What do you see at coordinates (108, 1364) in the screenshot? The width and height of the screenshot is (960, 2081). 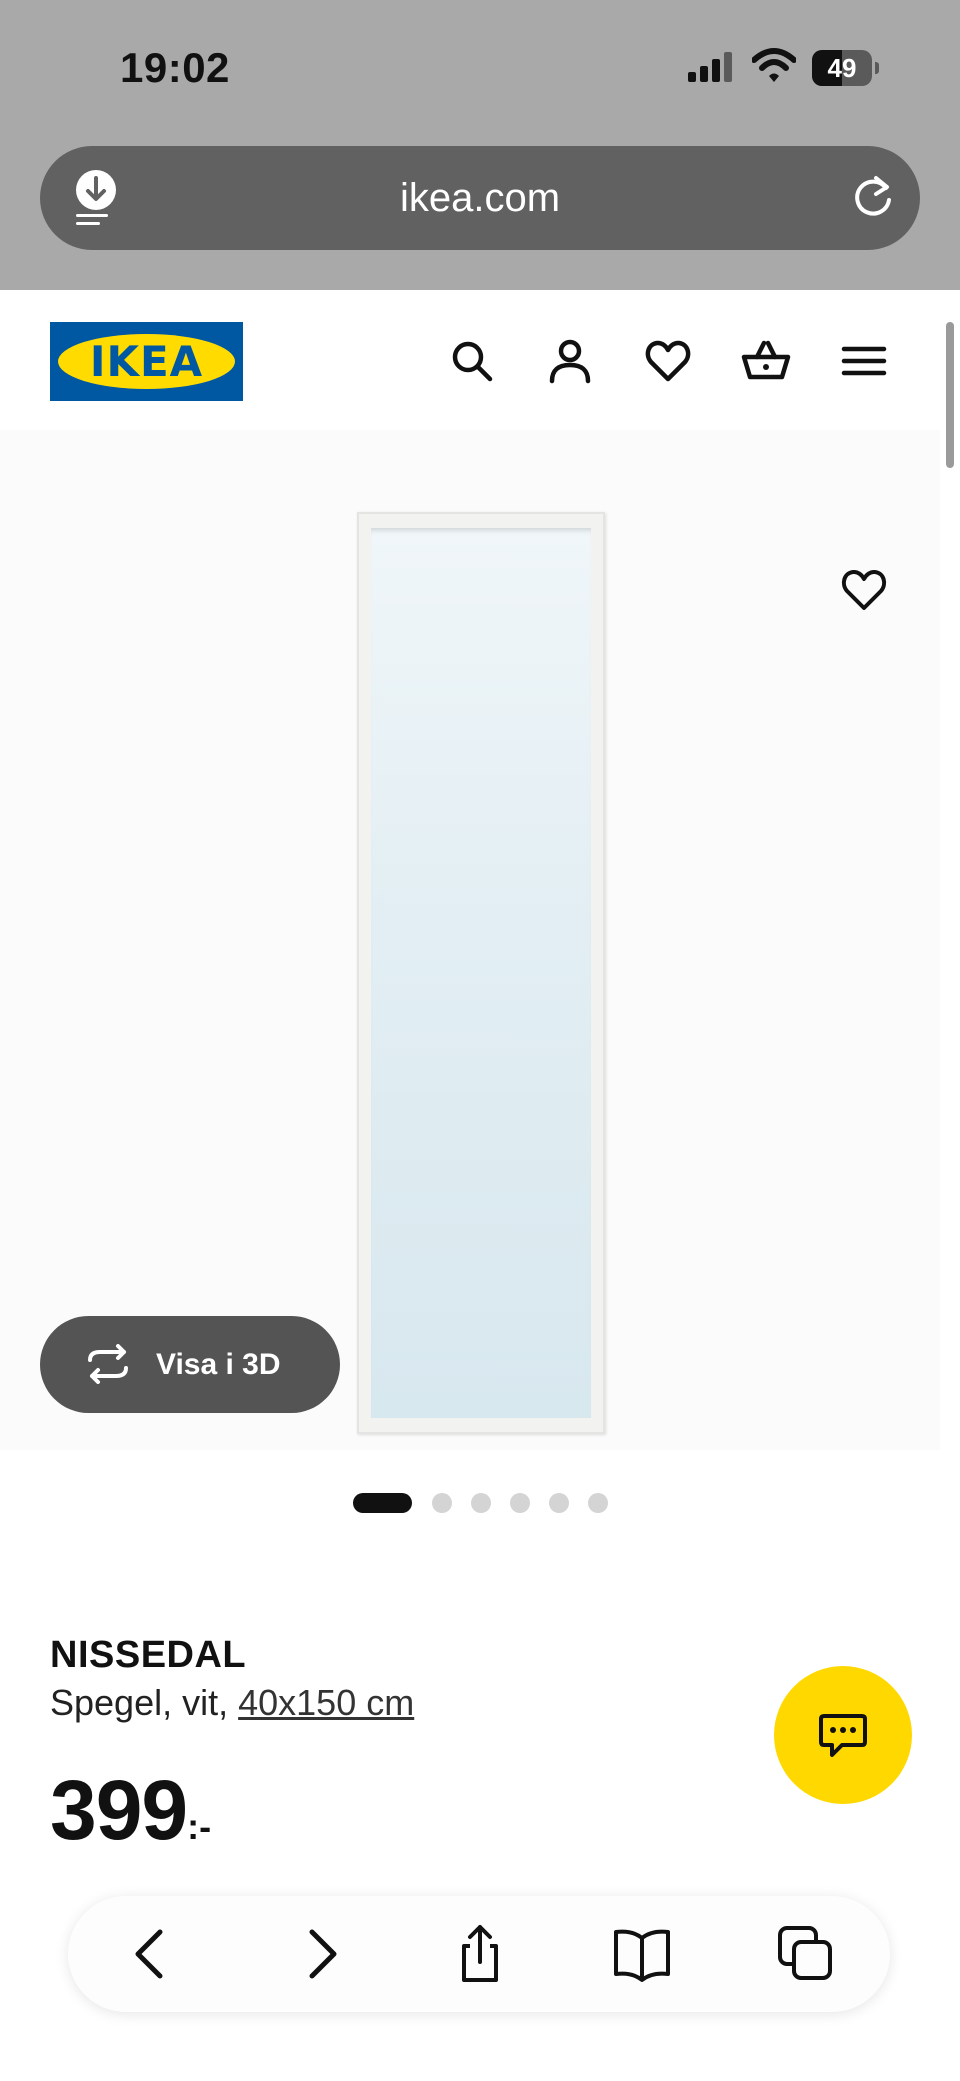 I see `rotate-3d-icon` at bounding box center [108, 1364].